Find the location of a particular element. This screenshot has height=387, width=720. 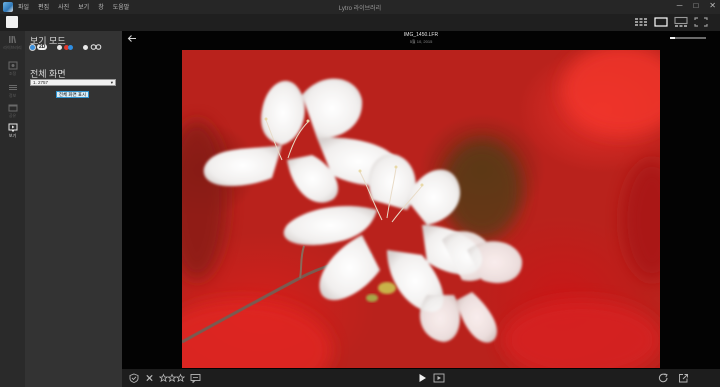

info-icon is located at coordinates (12, 87).